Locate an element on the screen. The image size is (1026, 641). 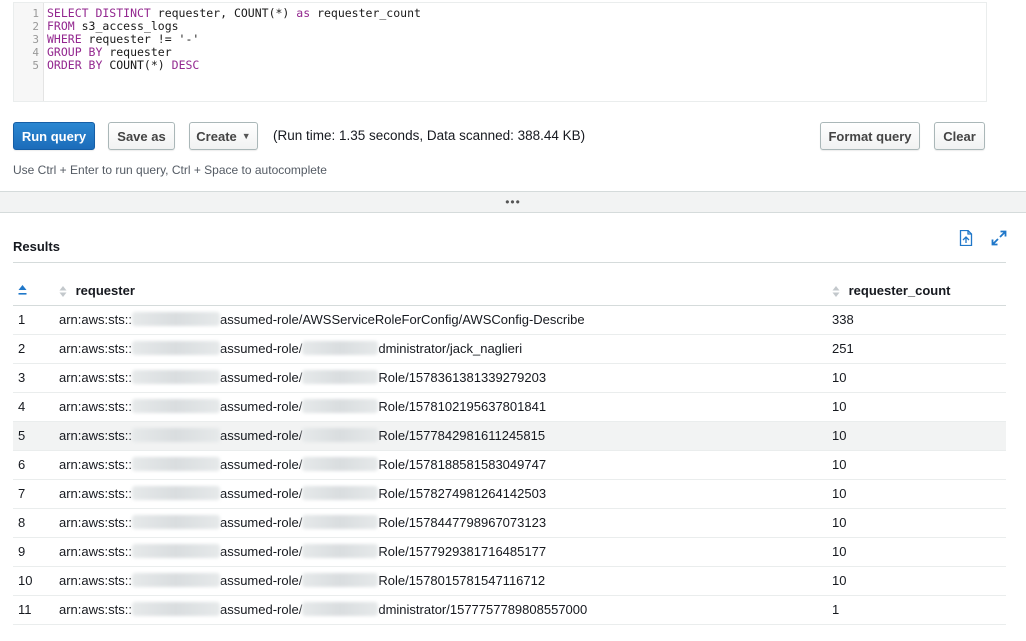
requester-count-column-header: requester_count is located at coordinates (917, 291).